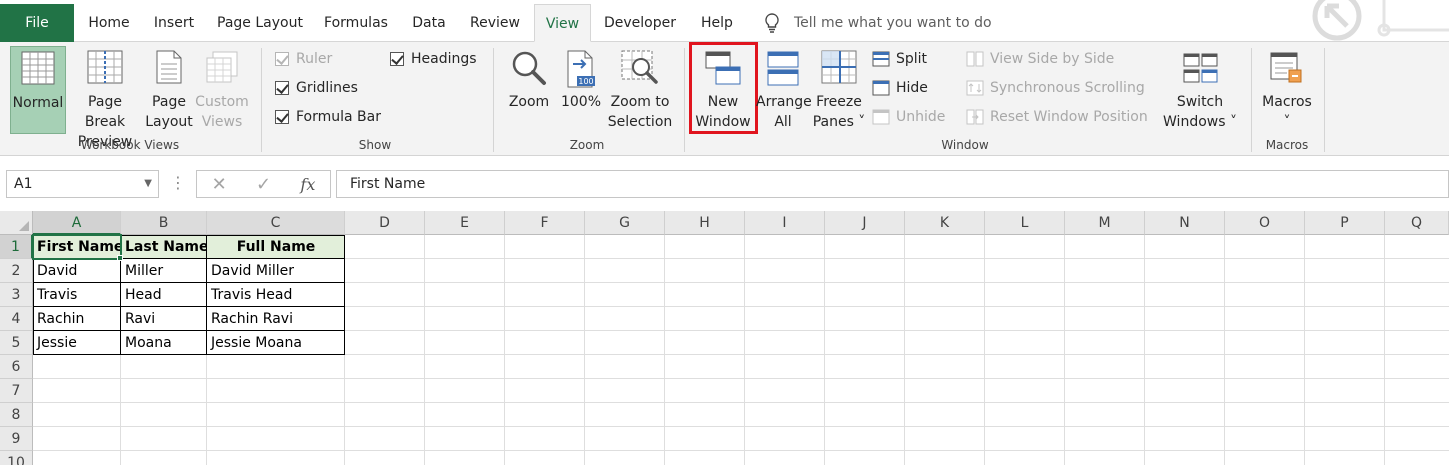 The image size is (1449, 465). Describe the element at coordinates (581, 69) in the screenshot. I see `zoom-100-icon: 100` at that location.